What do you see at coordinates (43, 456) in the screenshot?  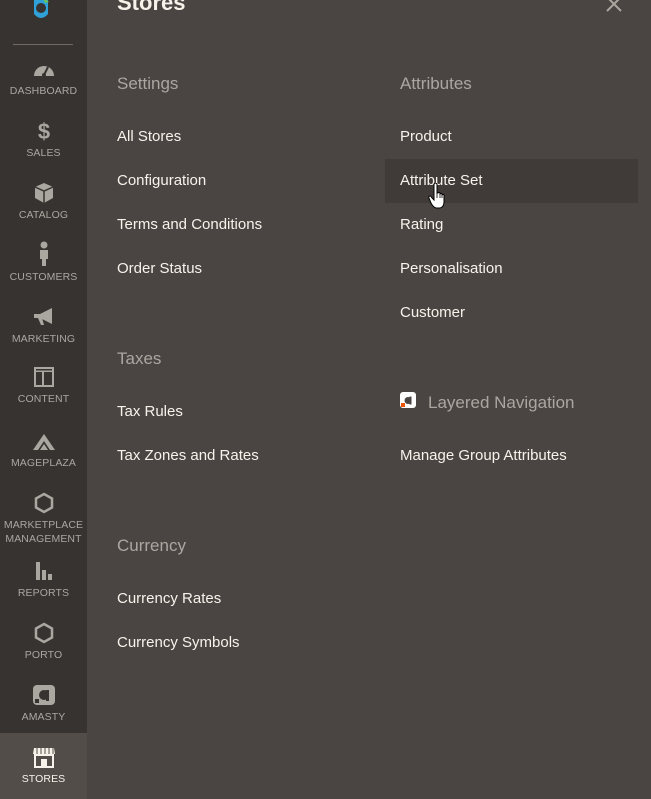 I see `nav-mageplaza: Mageplaza` at bounding box center [43, 456].